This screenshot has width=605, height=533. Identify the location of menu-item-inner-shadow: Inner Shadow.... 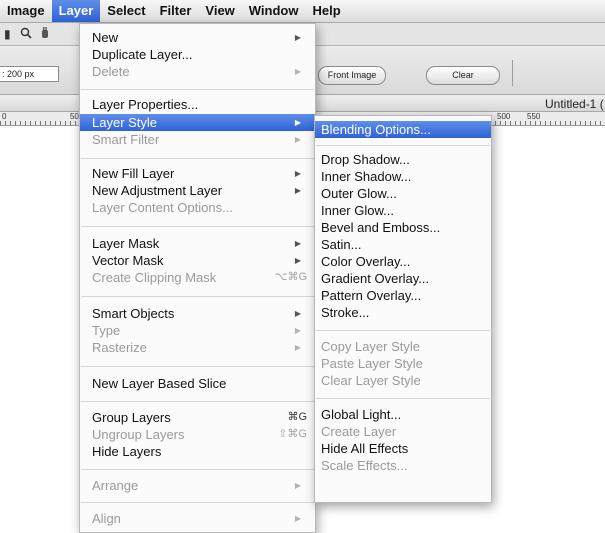
(403, 176).